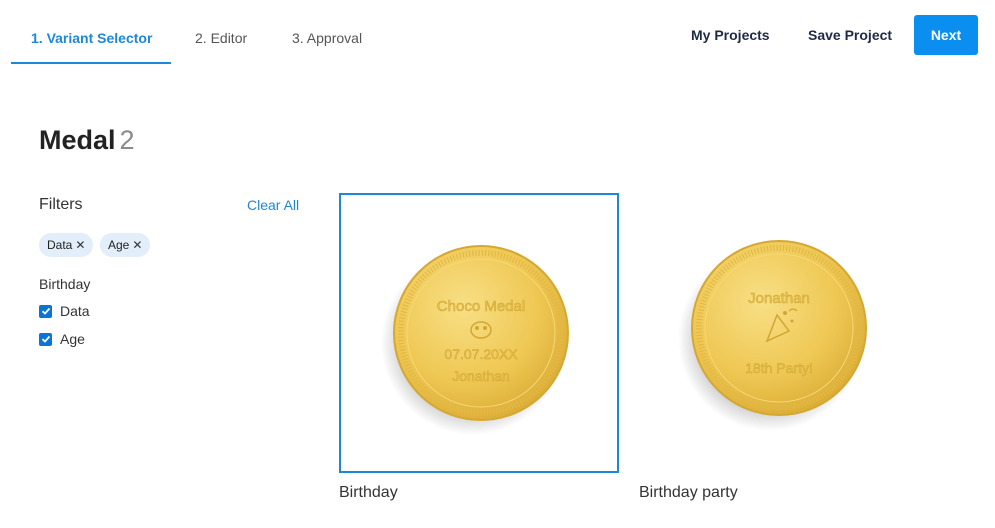  What do you see at coordinates (850, 35) in the screenshot?
I see `save-project-link: Save Project` at bounding box center [850, 35].